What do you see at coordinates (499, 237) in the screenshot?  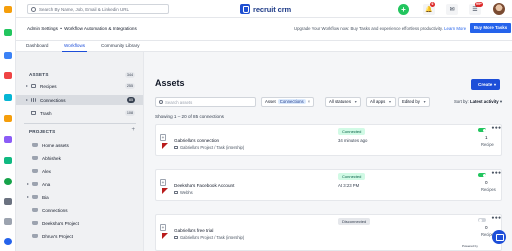 I see `chat-widget-icon` at bounding box center [499, 237].